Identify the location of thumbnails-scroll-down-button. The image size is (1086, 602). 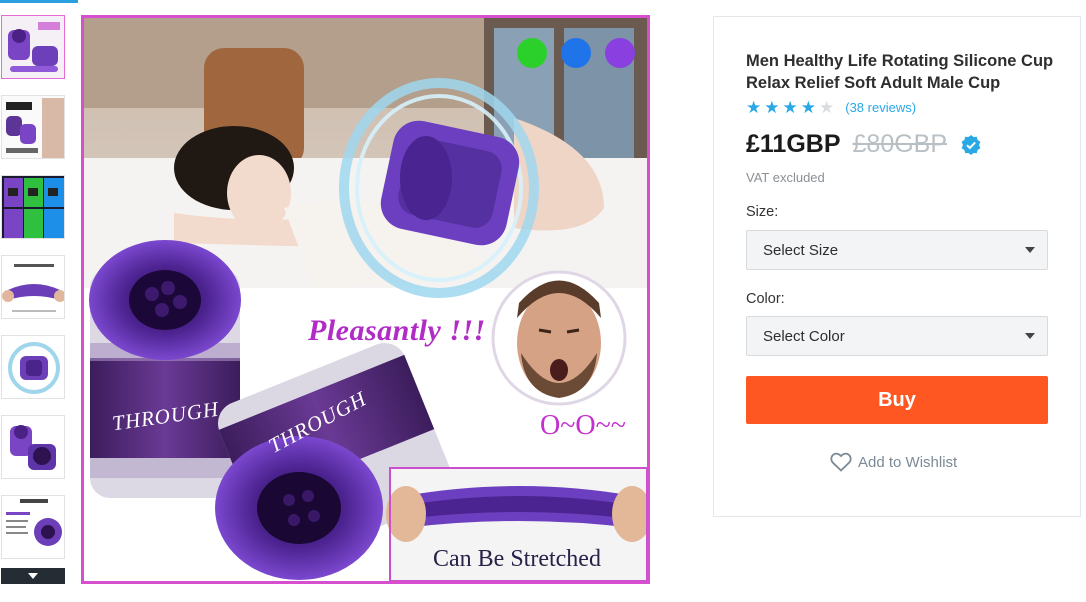
(33, 576).